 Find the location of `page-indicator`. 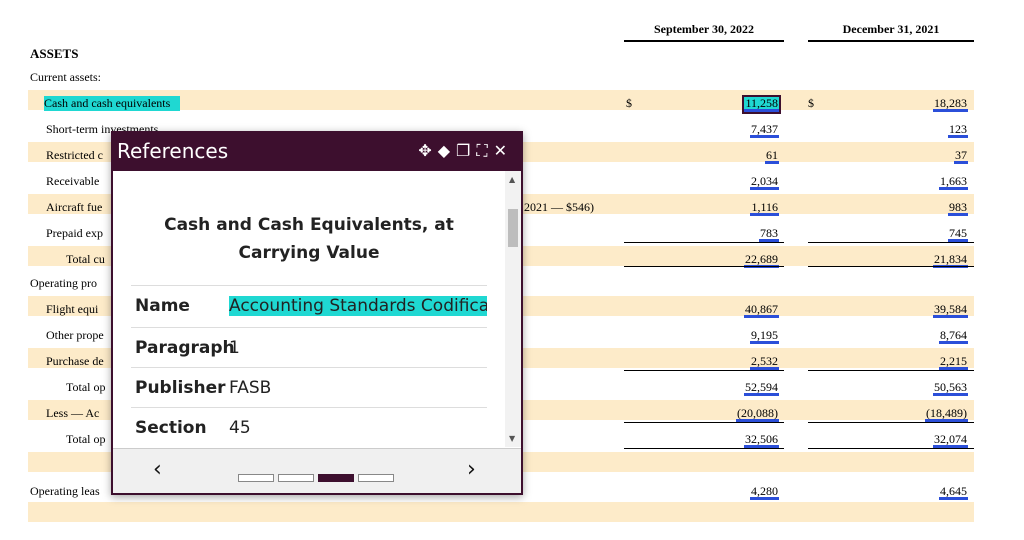

page-indicator is located at coordinates (318, 476).